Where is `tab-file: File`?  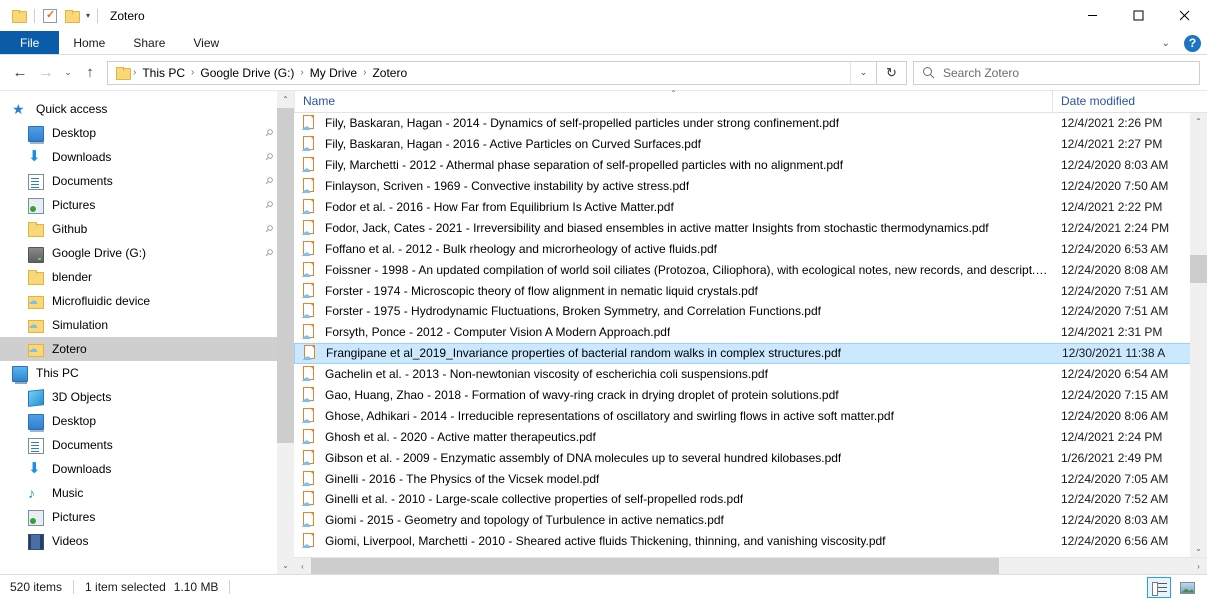
tab-file: File is located at coordinates (30, 42).